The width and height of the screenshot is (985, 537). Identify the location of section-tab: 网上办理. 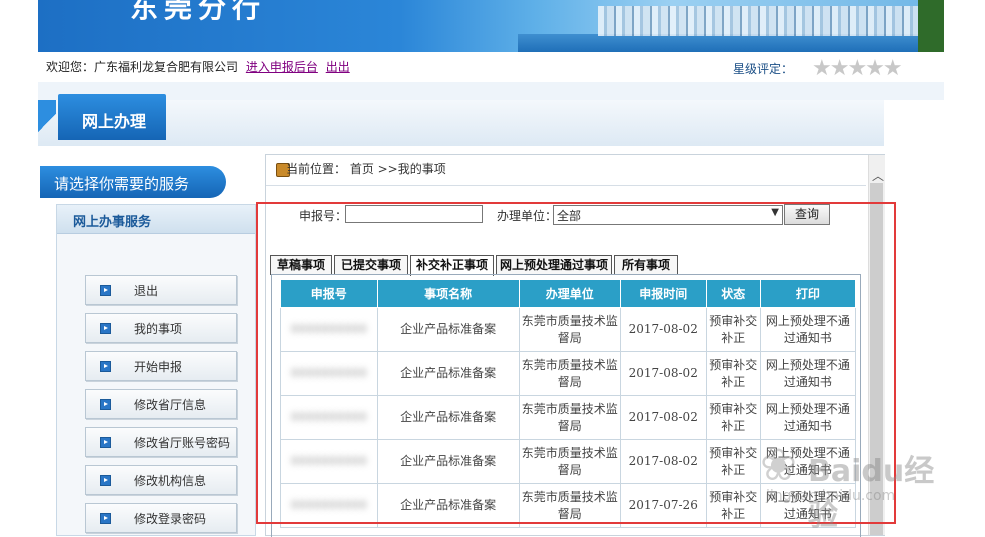
(112, 117).